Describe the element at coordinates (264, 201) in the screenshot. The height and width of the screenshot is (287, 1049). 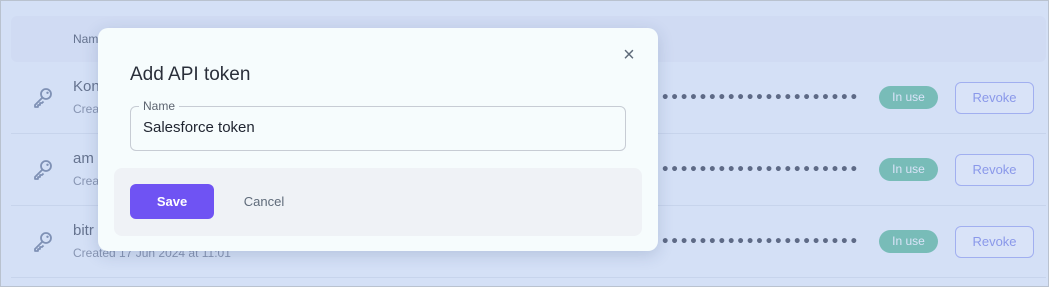
I see `cancel-button: Cancel` at that location.